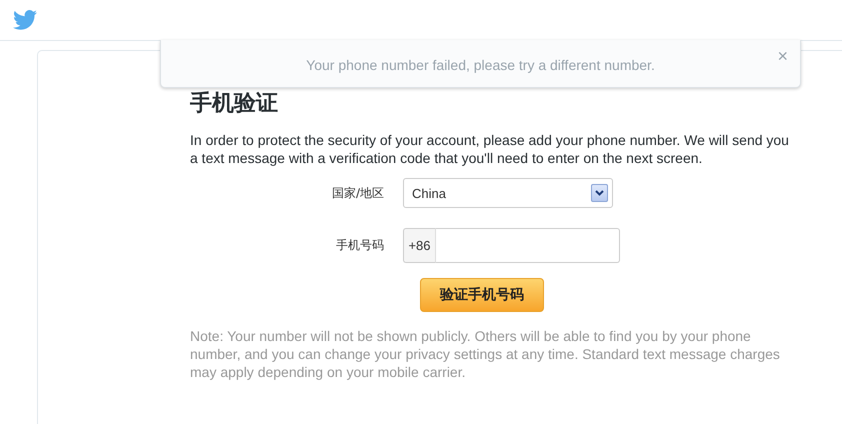 The width and height of the screenshot is (842, 424). Describe the element at coordinates (357, 193) in the screenshot. I see `country-label: 国家/地区` at that location.